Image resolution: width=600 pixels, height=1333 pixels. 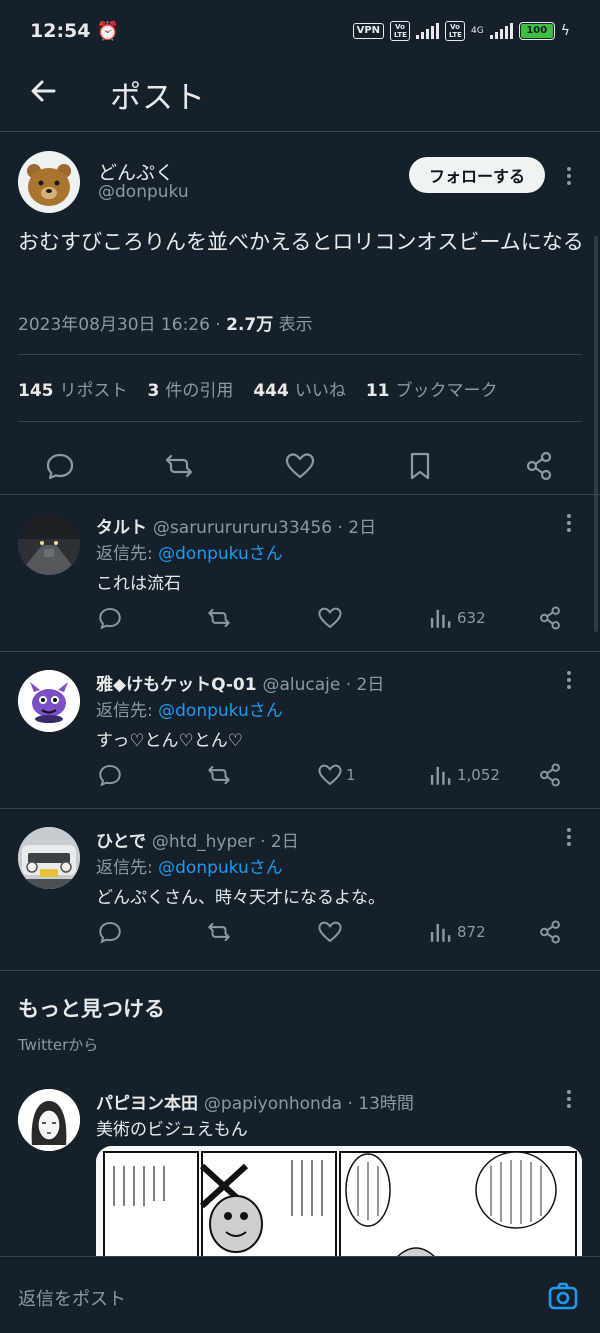 I want to click on author-avatar, so click(x=49, y=182).